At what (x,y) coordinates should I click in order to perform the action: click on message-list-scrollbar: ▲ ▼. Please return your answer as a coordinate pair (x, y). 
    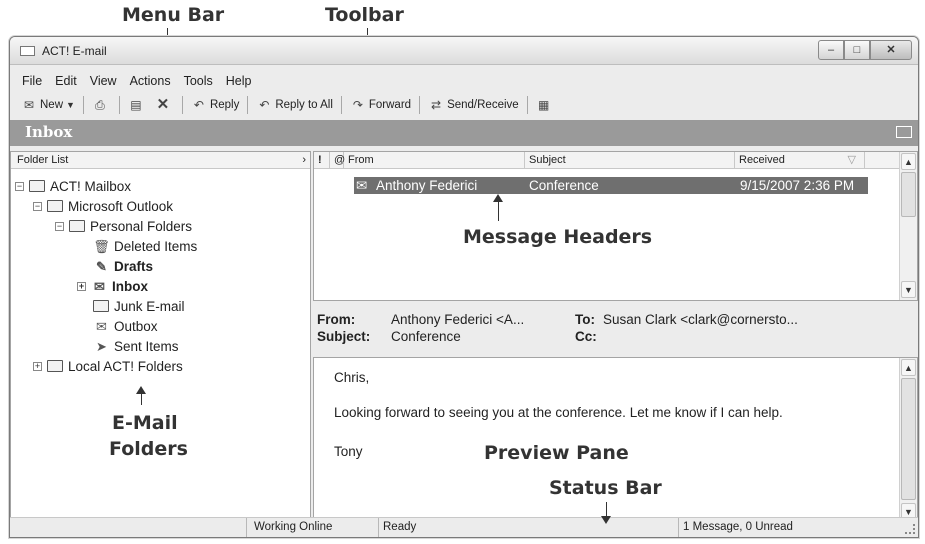
    Looking at the image, I should click on (908, 226).